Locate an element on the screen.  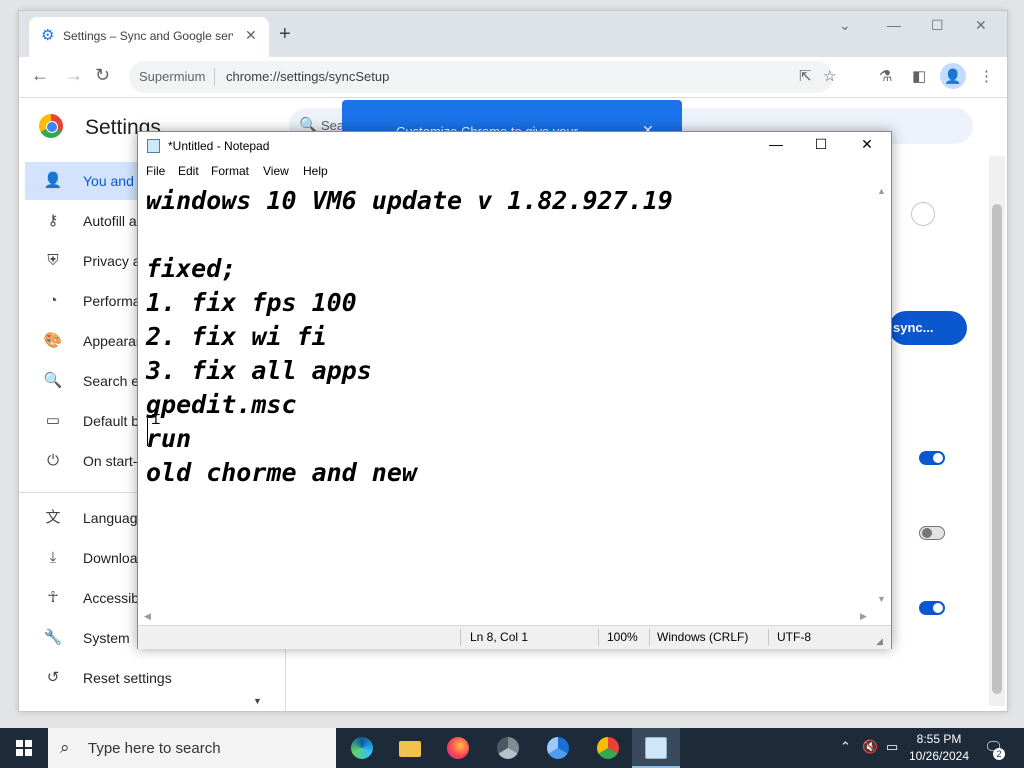
text-line: fixed; is located at coordinates (191, 268).